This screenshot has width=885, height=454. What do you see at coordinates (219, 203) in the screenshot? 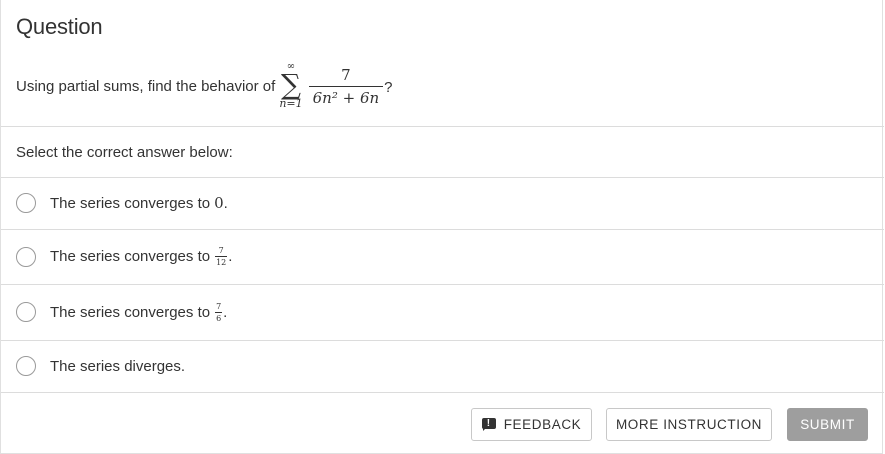
I see `option-value: 0` at bounding box center [219, 203].